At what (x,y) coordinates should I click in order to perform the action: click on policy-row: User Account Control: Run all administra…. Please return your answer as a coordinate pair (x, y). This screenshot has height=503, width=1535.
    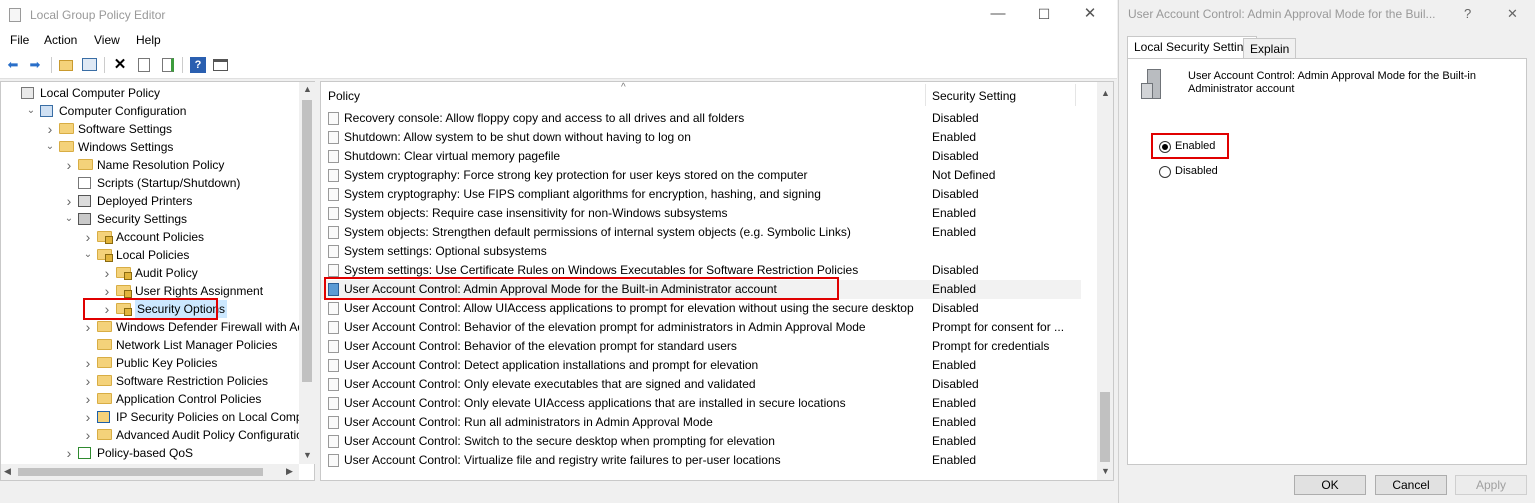
    Looking at the image, I should click on (701, 422).